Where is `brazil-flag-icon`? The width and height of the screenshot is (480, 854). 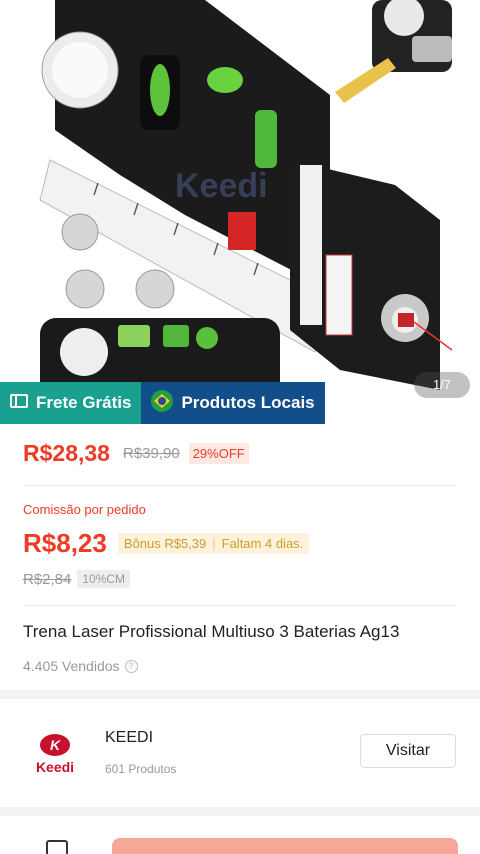
brazil-flag-icon is located at coordinates (162, 403).